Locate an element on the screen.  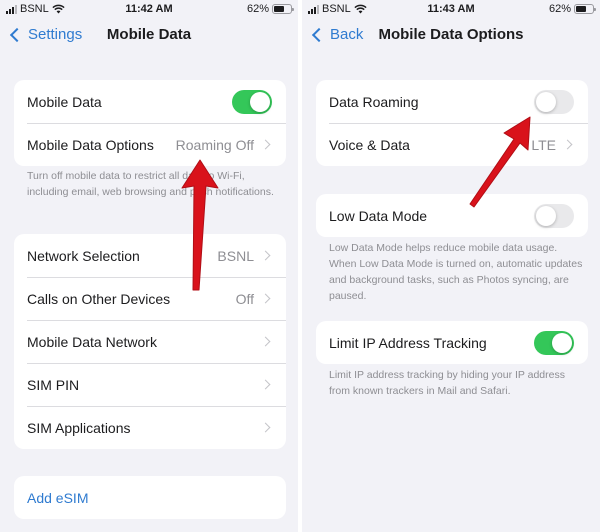
row-label: Data Roaming is located at coordinates (374, 101).